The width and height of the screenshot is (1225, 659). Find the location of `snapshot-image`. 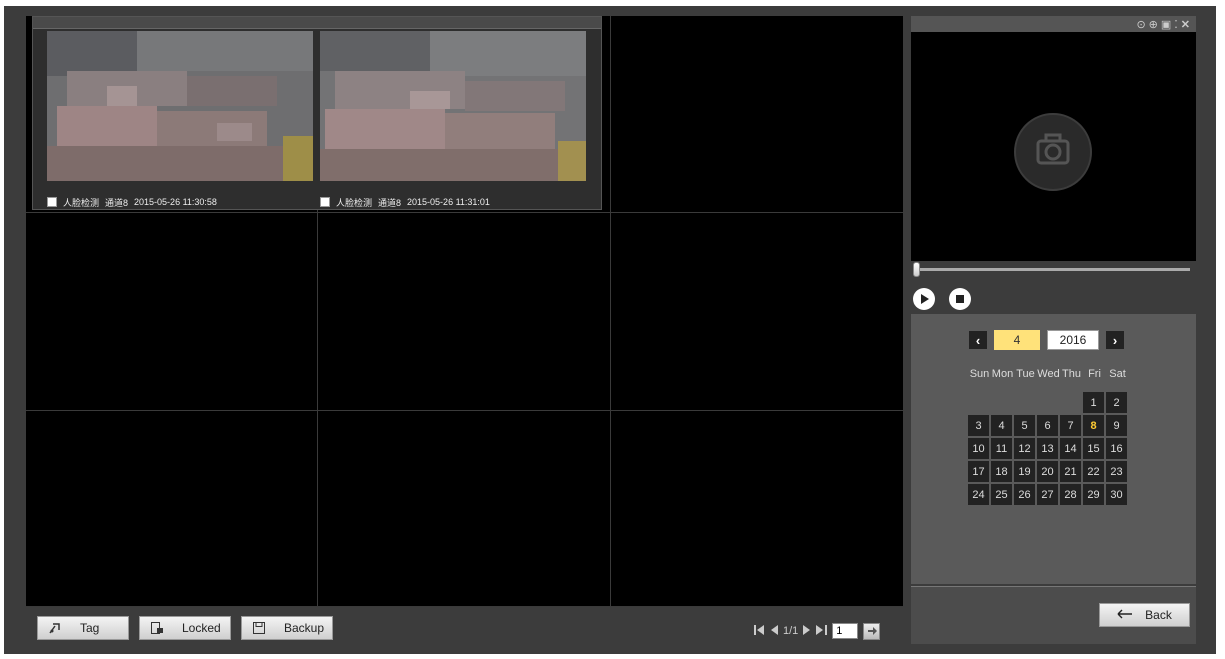

snapshot-image is located at coordinates (180, 106).